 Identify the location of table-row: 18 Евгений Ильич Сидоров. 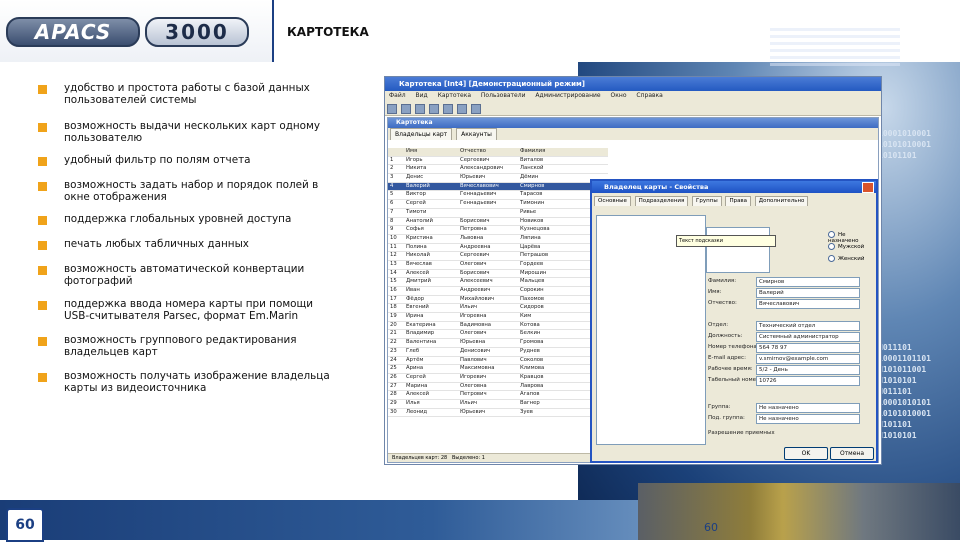
(498, 309).